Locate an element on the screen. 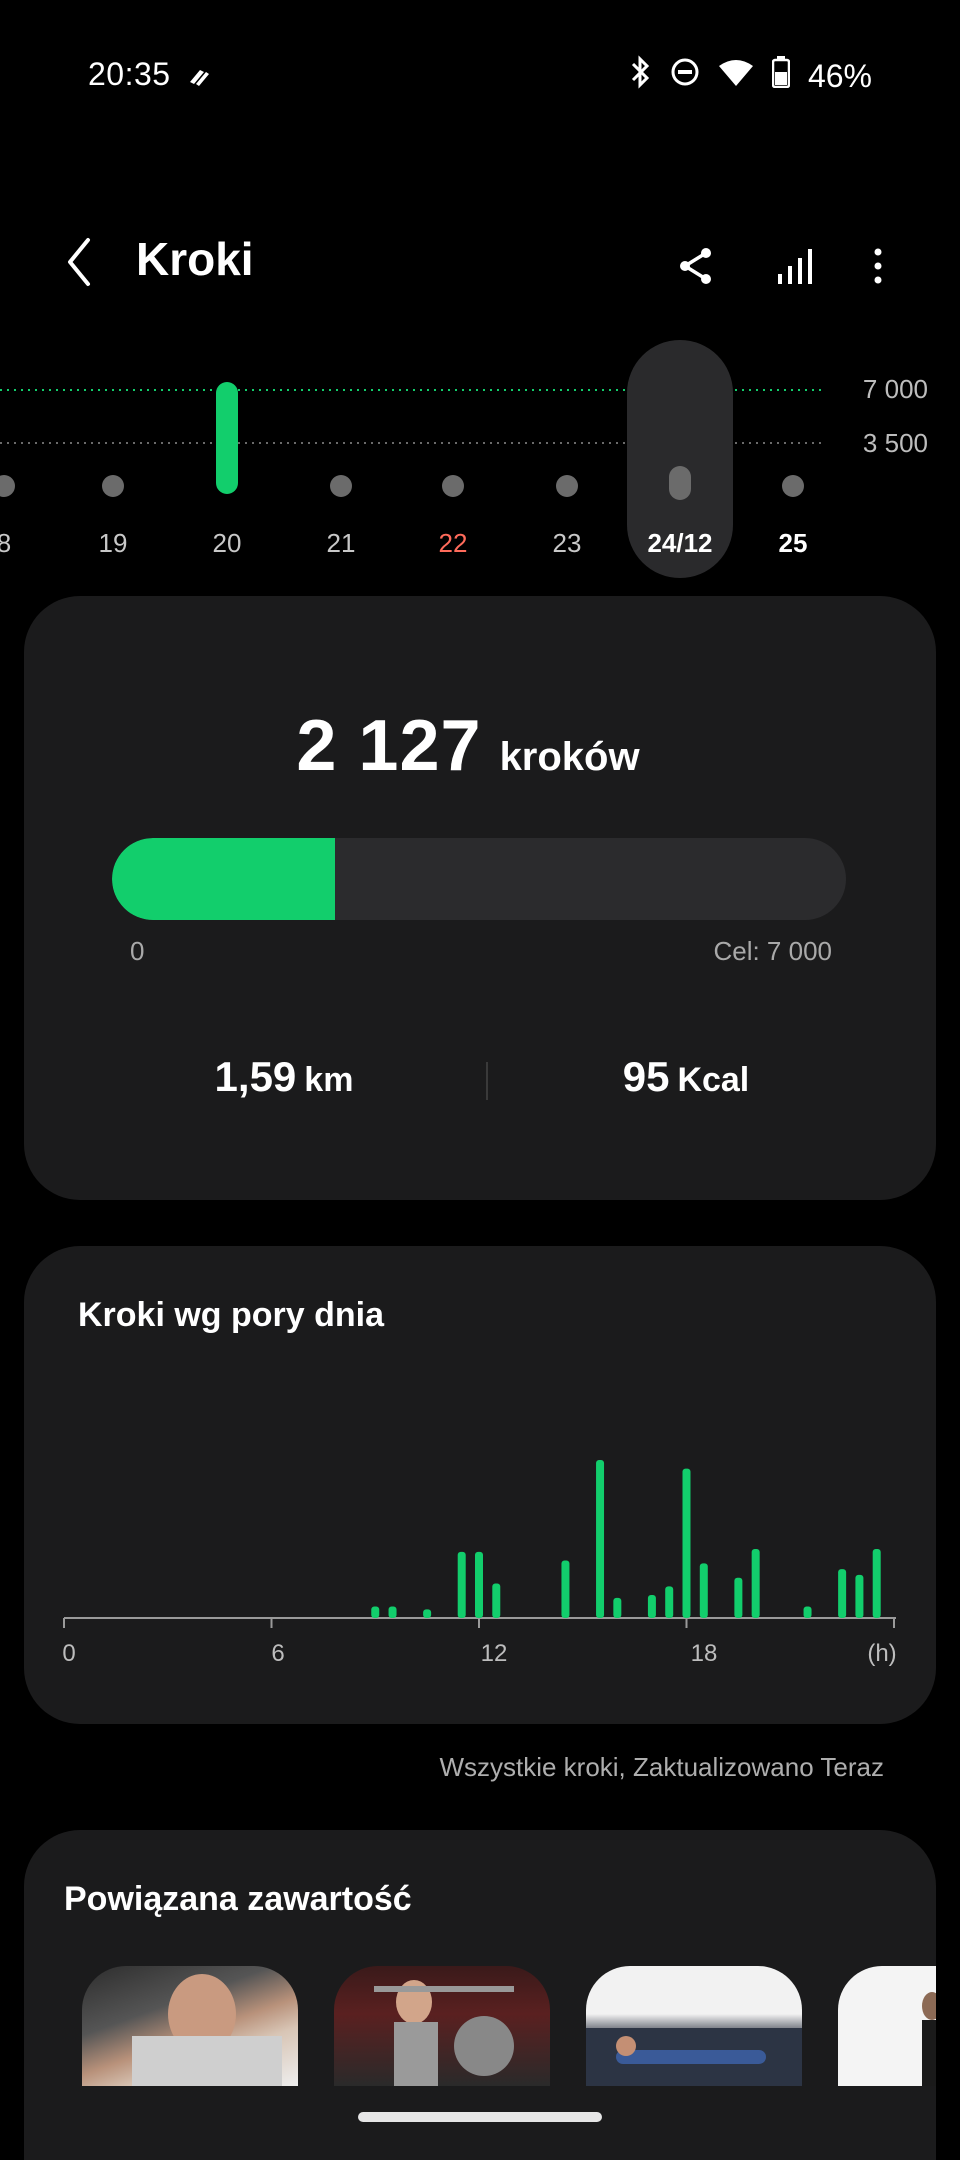 This screenshot has width=960, height=2160. day-label-20: 20 is located at coordinates (227, 543).